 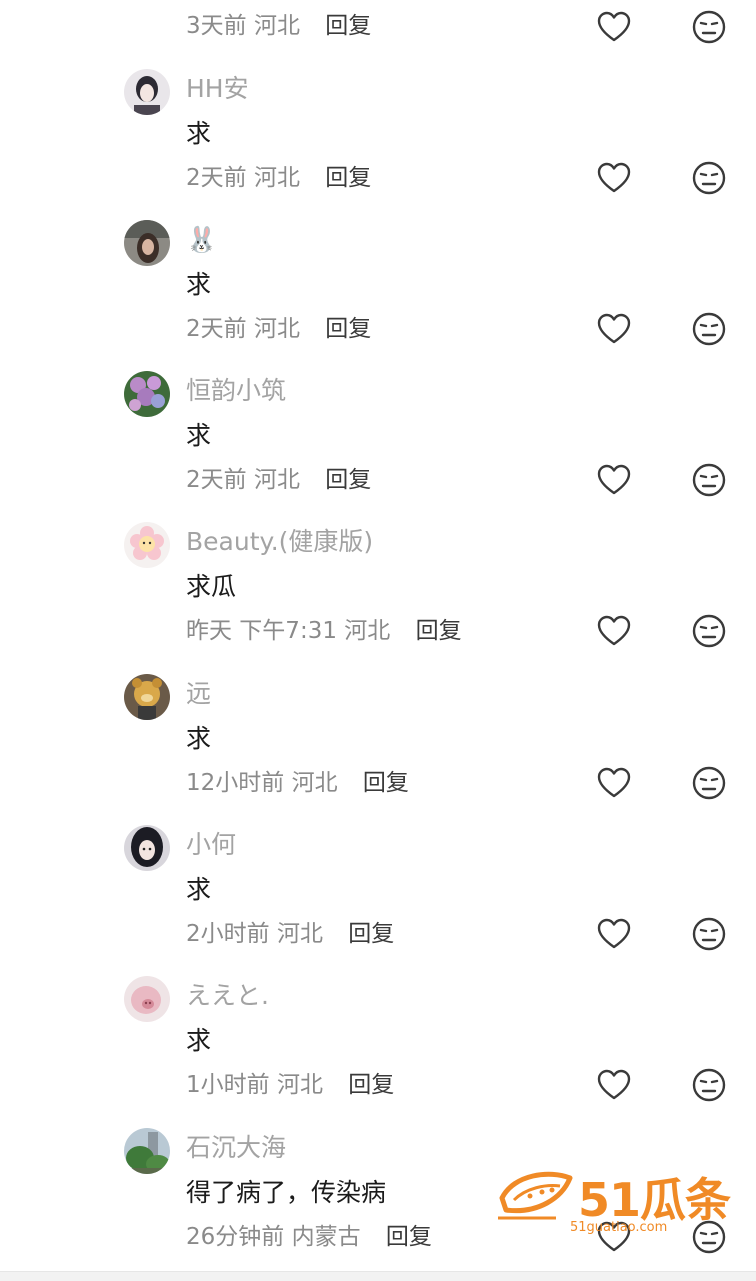 What do you see at coordinates (378, 141) in the screenshot?
I see `comment-item: HH安 求 2天前 河北 回复` at bounding box center [378, 141].